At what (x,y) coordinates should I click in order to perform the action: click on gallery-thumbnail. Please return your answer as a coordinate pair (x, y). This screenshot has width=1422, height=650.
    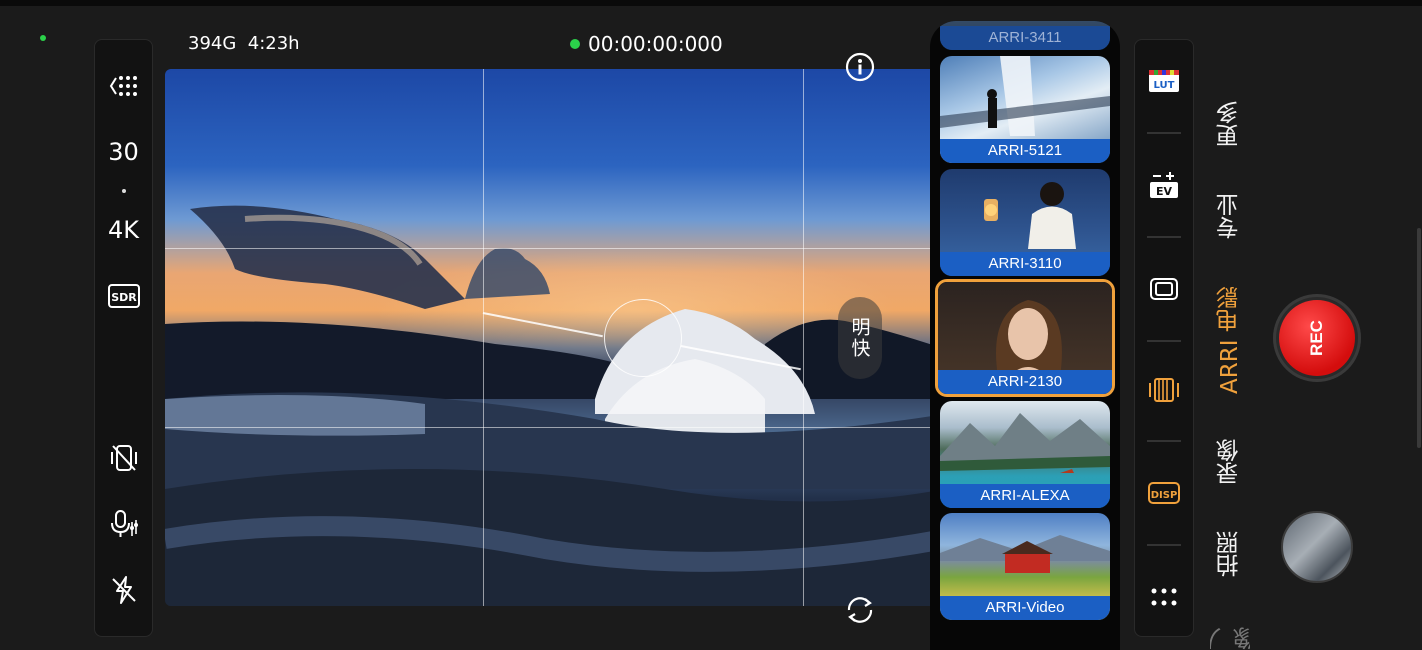
    Looking at the image, I should click on (1317, 547).